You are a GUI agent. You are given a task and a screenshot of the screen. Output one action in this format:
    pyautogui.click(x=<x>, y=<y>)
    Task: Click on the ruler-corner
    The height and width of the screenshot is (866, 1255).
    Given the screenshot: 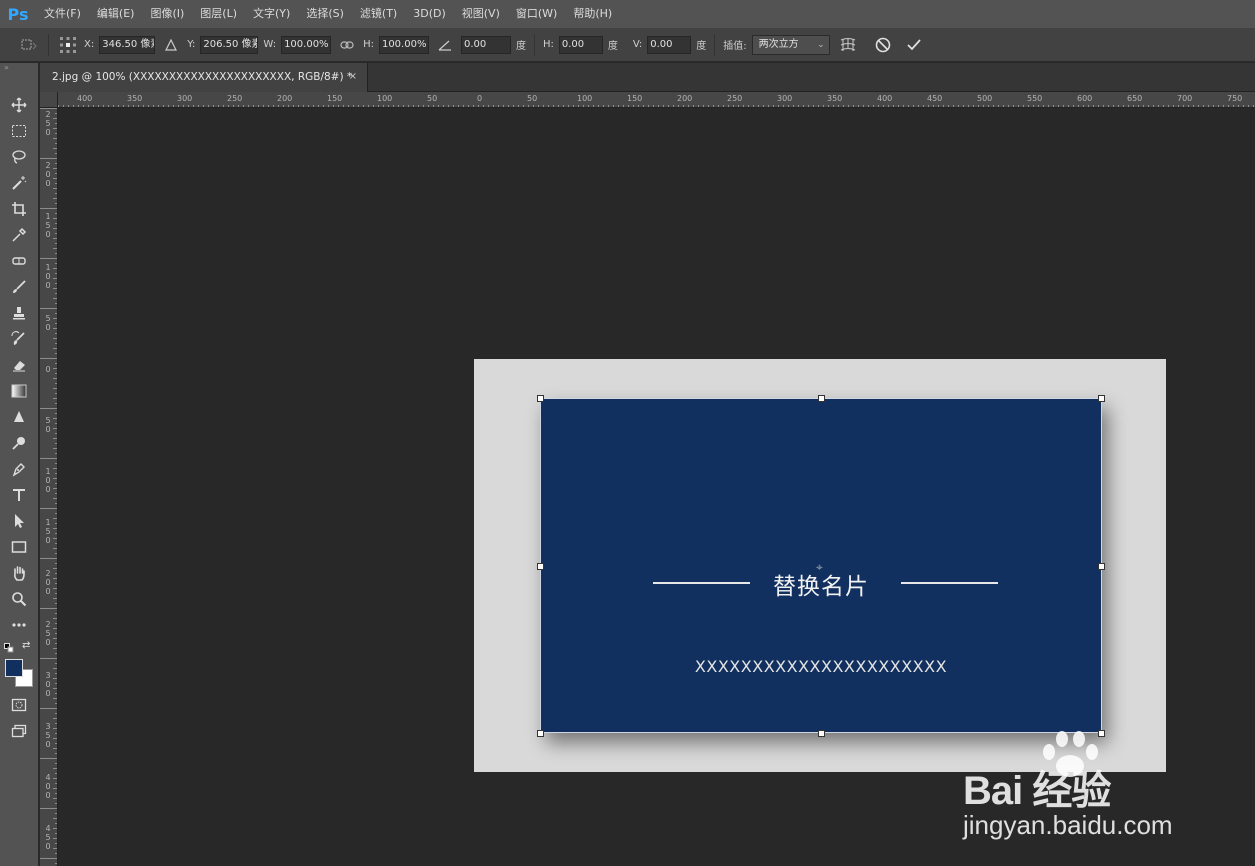 What is the action you would take?
    pyautogui.click(x=49, y=100)
    